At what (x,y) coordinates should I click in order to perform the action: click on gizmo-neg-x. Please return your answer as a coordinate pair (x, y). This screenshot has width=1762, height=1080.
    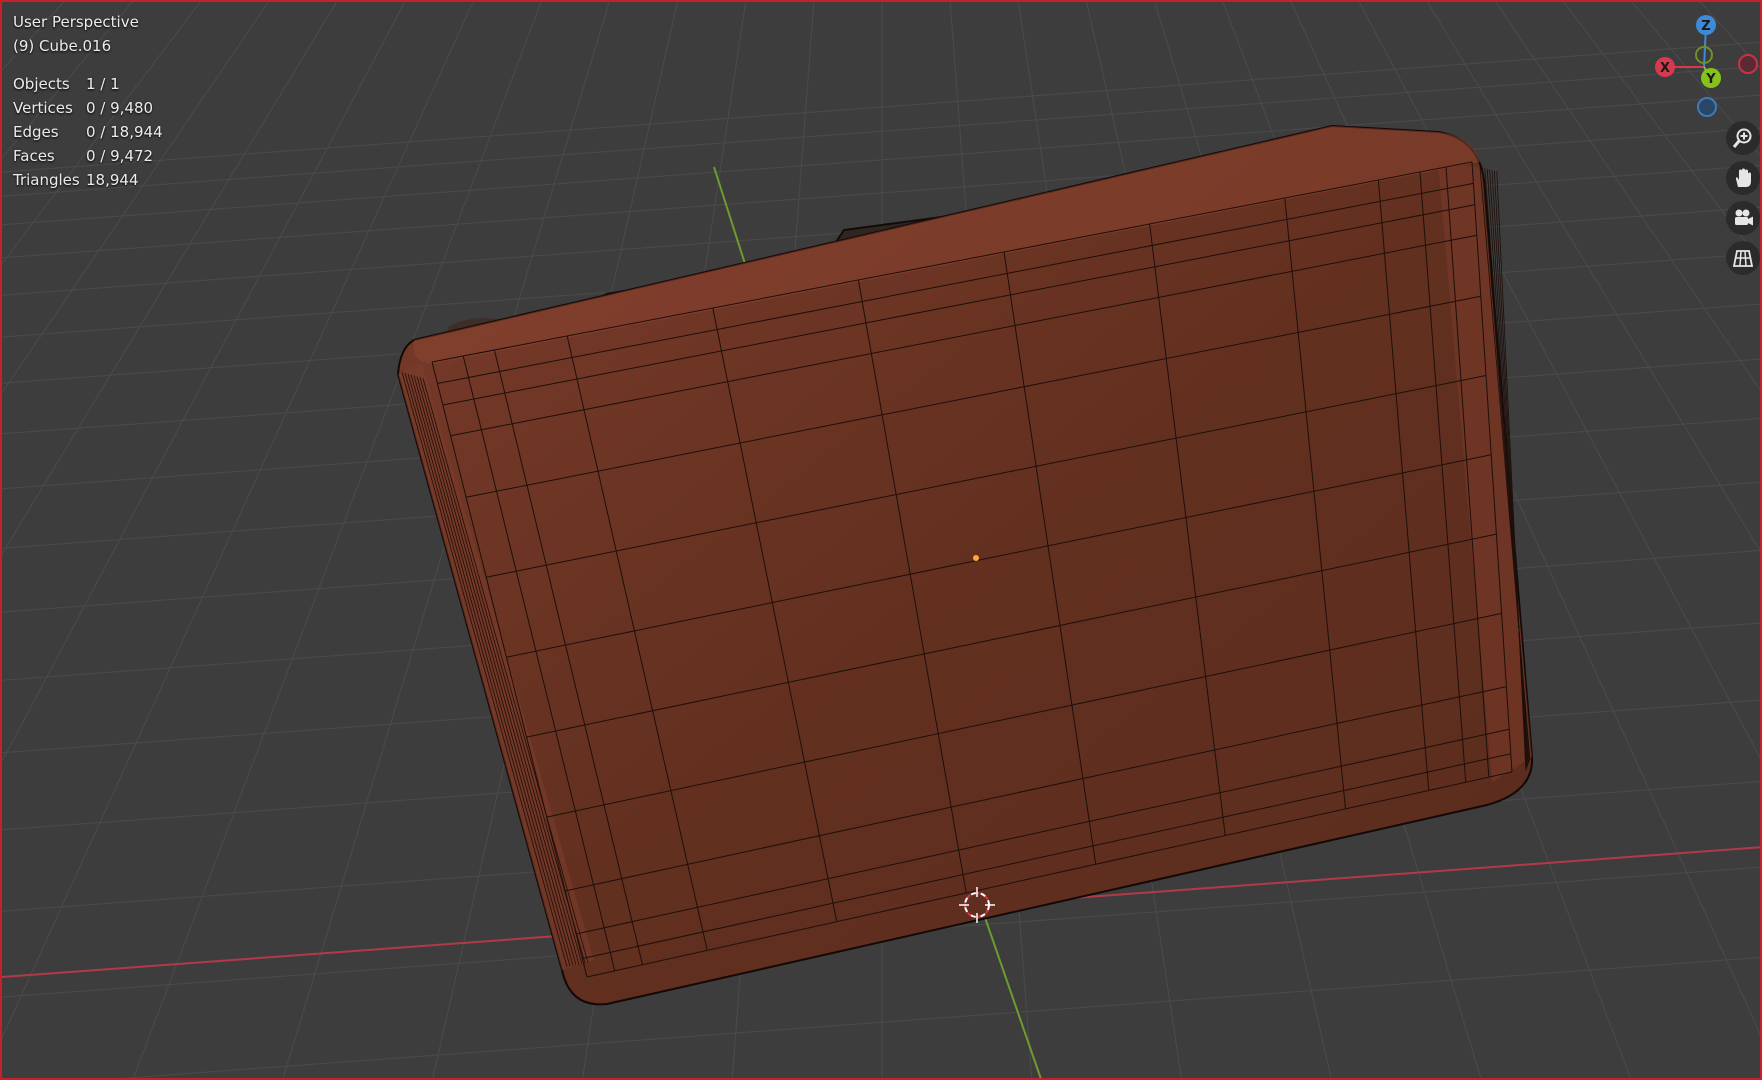
    Looking at the image, I should click on (1748, 64).